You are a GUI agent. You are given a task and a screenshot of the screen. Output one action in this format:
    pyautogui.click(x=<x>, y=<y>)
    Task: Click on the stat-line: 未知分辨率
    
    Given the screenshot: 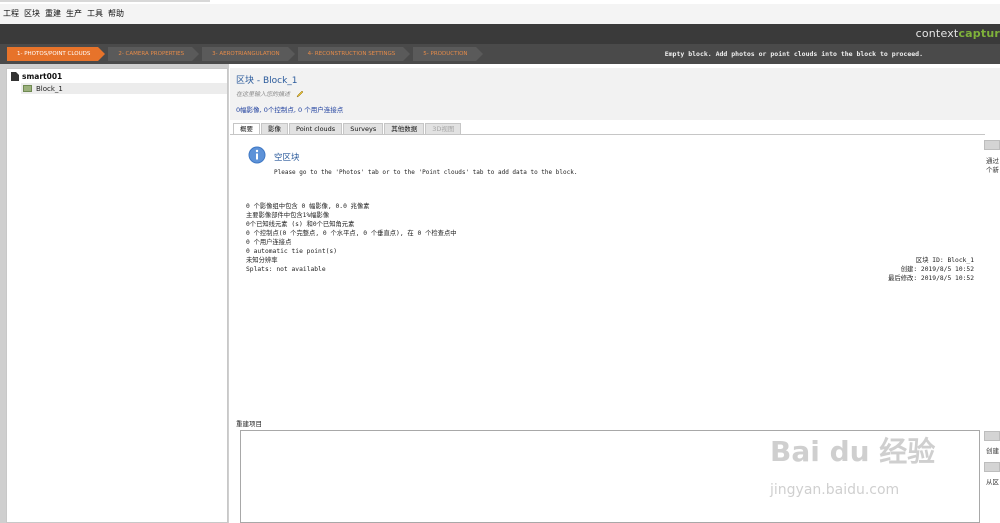 What is the action you would take?
    pyautogui.click(x=262, y=260)
    